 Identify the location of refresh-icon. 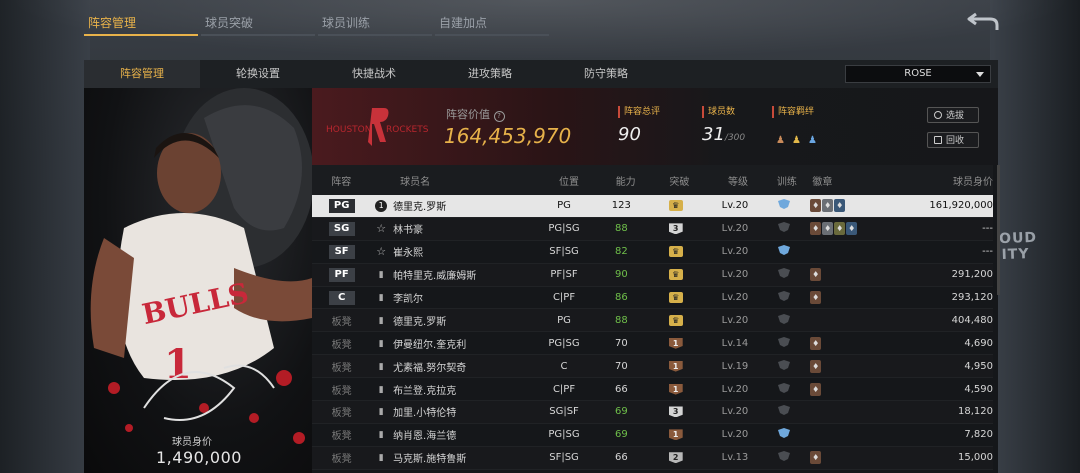
(938, 115).